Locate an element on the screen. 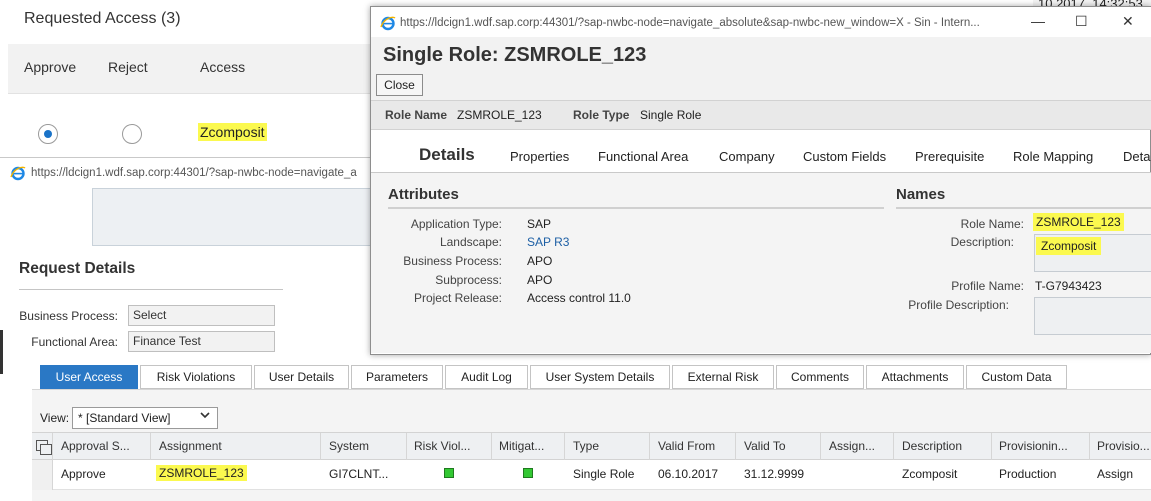 This screenshot has height=501, width=1151. cell-valid-from: 06.10.2017 is located at coordinates (688, 474).